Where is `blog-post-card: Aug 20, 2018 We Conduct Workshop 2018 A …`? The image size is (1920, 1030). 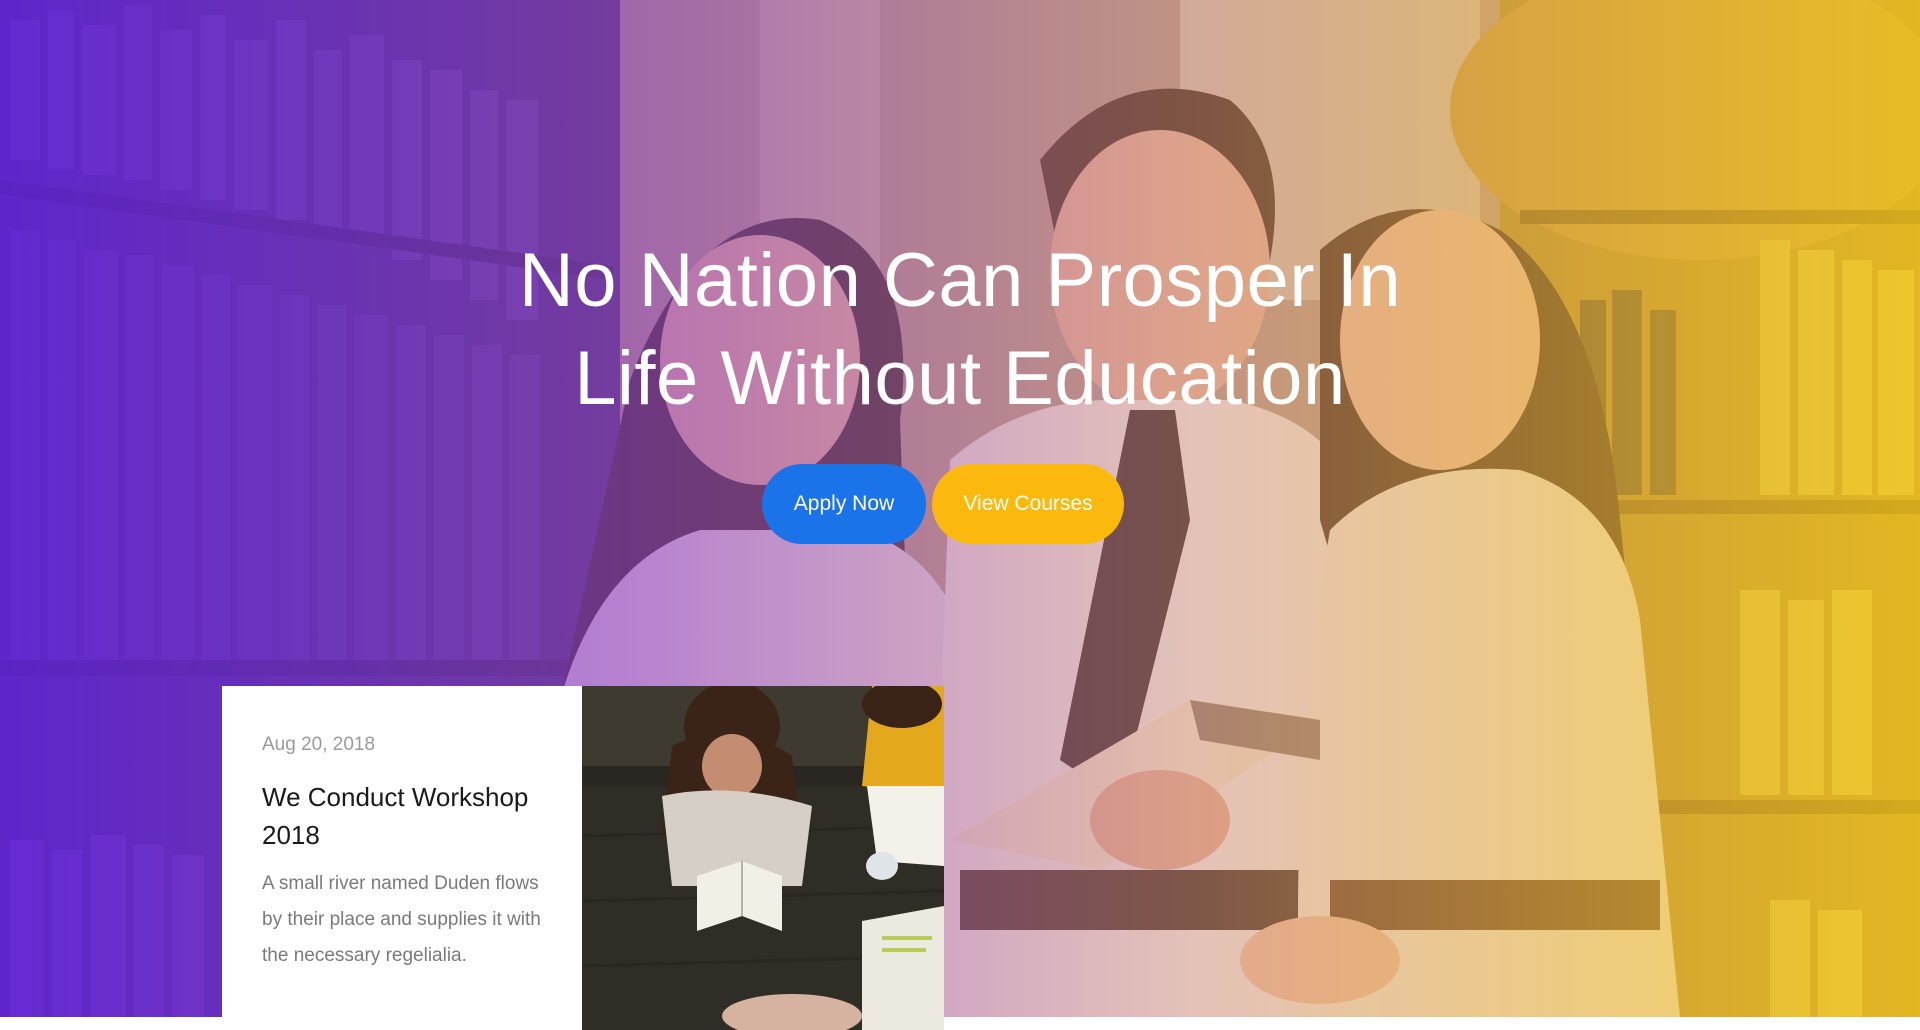 blog-post-card: Aug 20, 2018 We Conduct Workshop 2018 A … is located at coordinates (583, 858).